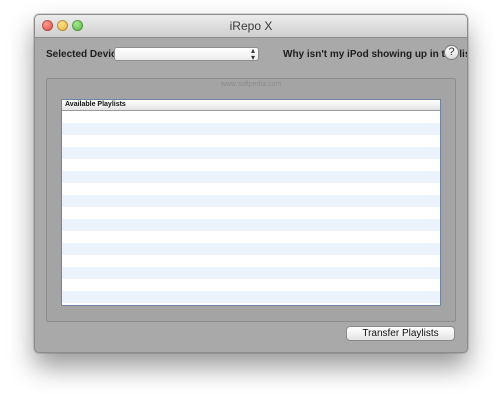 The height and width of the screenshot is (400, 503). I want to click on chevron-updown-icon: ▴ ▾, so click(252, 54).